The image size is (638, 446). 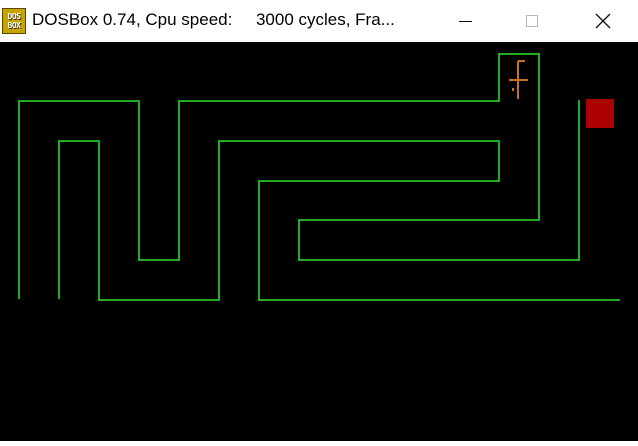 I want to click on maximize-icon, so click(x=532, y=21).